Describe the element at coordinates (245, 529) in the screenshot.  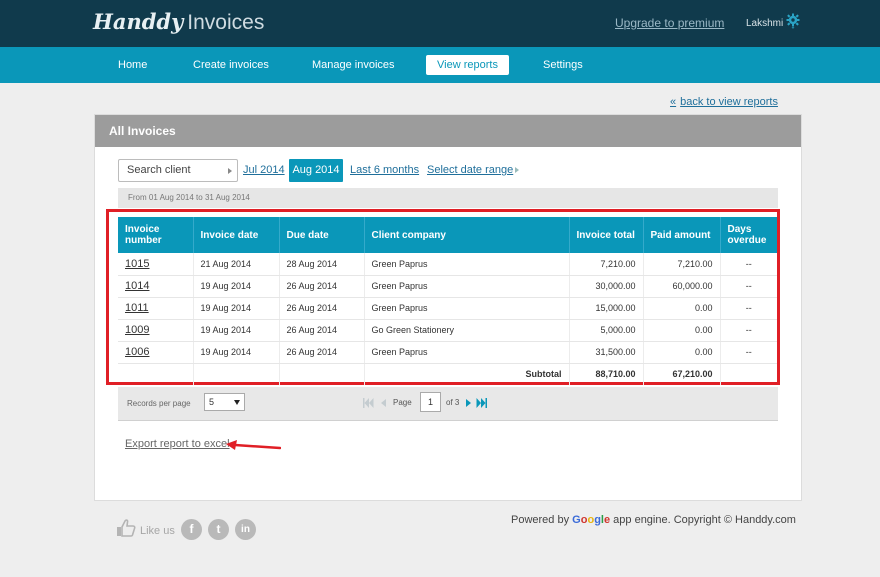
I see `linkedin-icon: in` at that location.